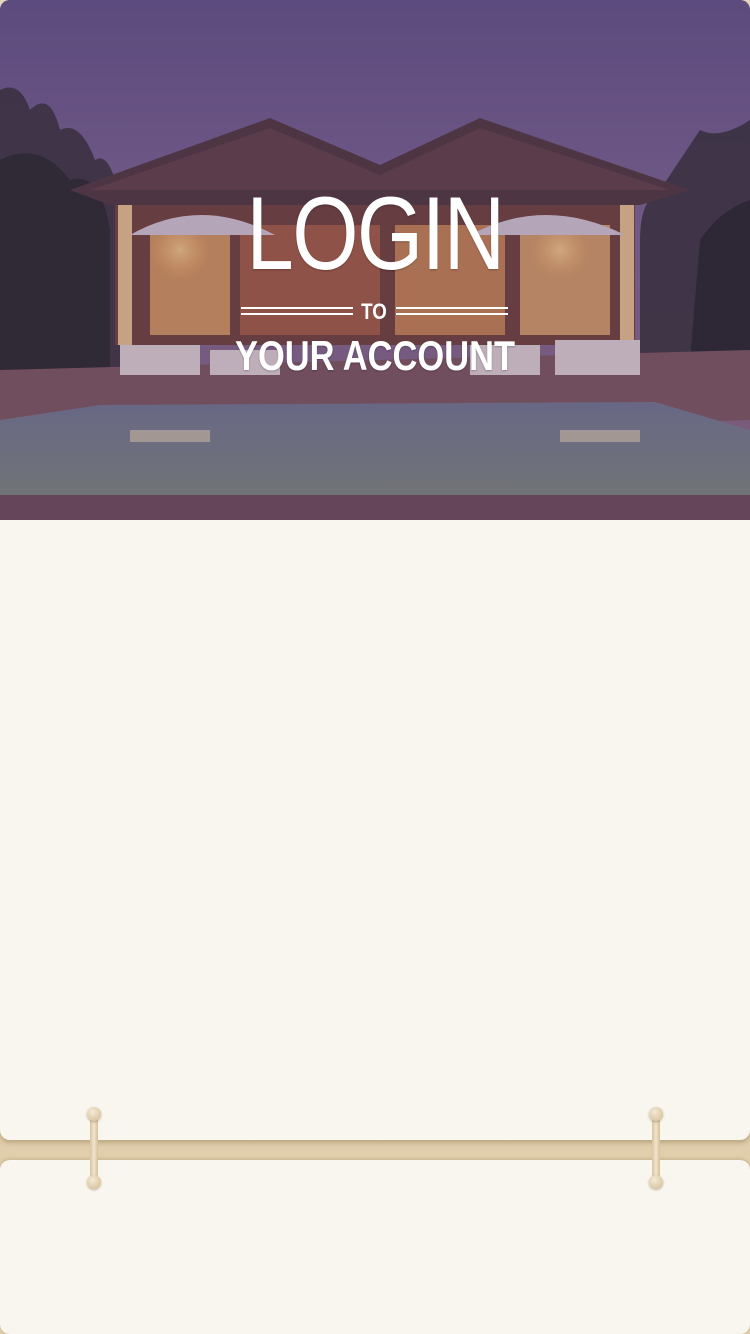  Describe the element at coordinates (375, 234) in the screenshot. I see `login-title: LOGIN` at that location.